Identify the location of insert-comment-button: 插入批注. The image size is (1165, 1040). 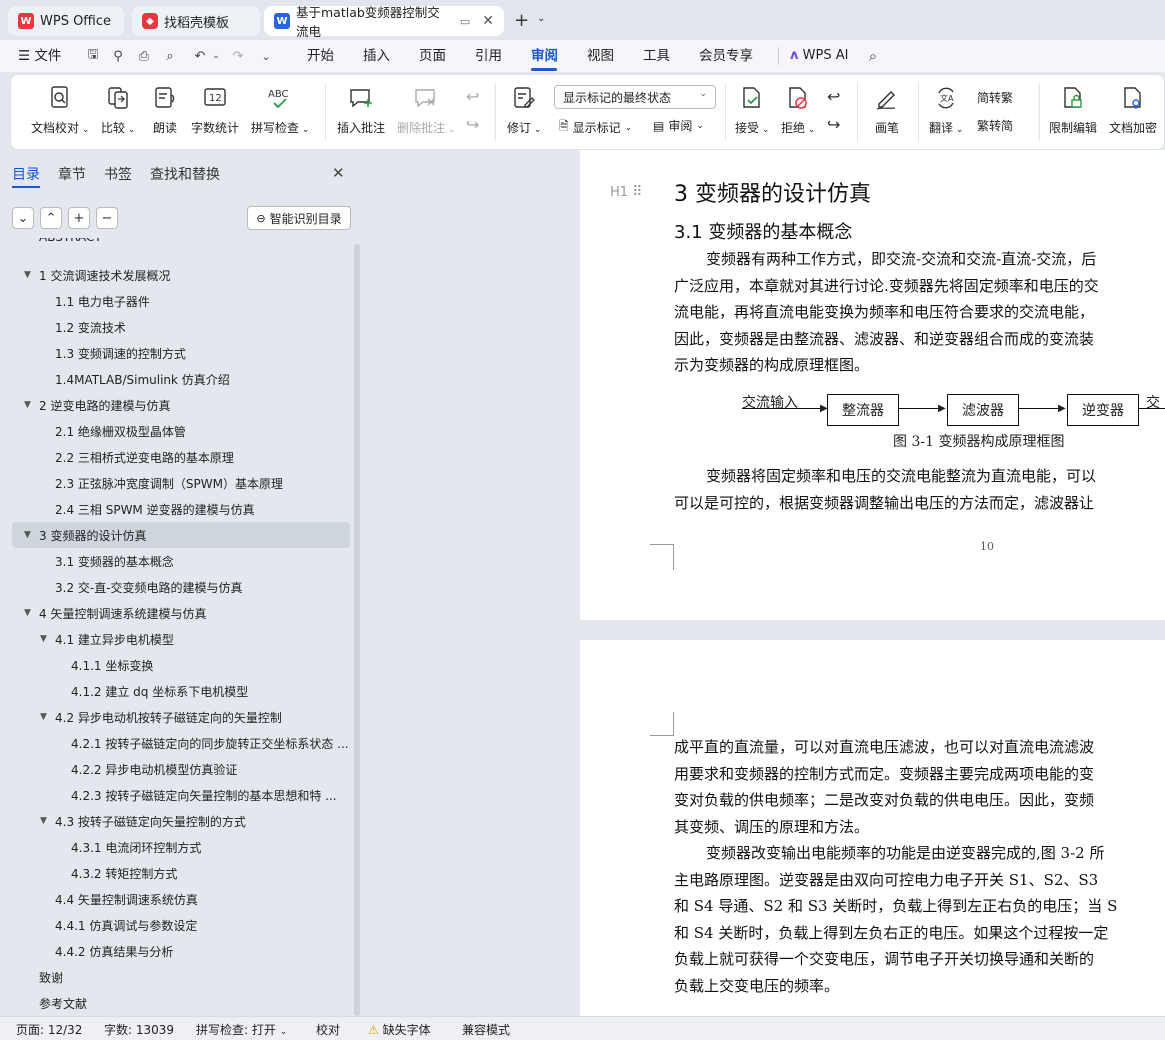
(361, 109).